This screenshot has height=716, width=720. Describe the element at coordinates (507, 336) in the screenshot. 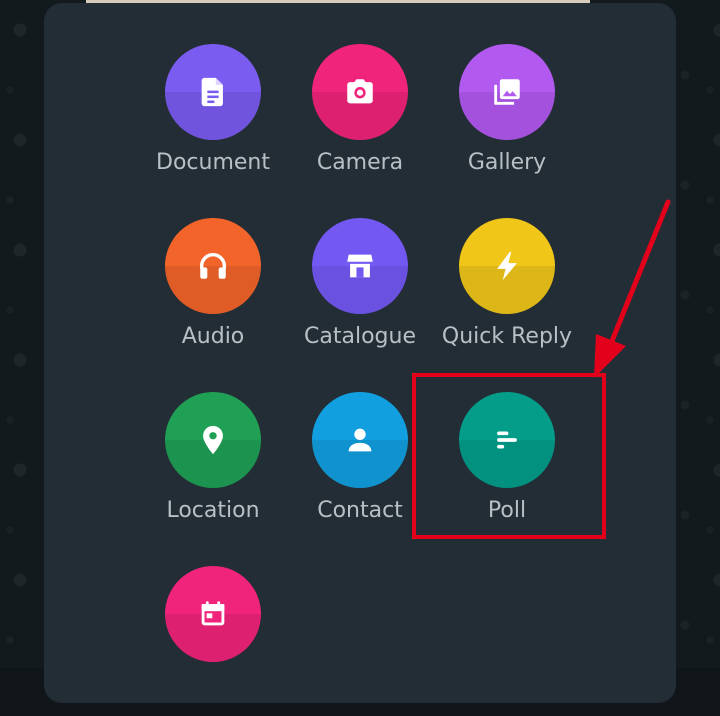

I see `attach-quick-reply-label: Quick Reply` at that location.